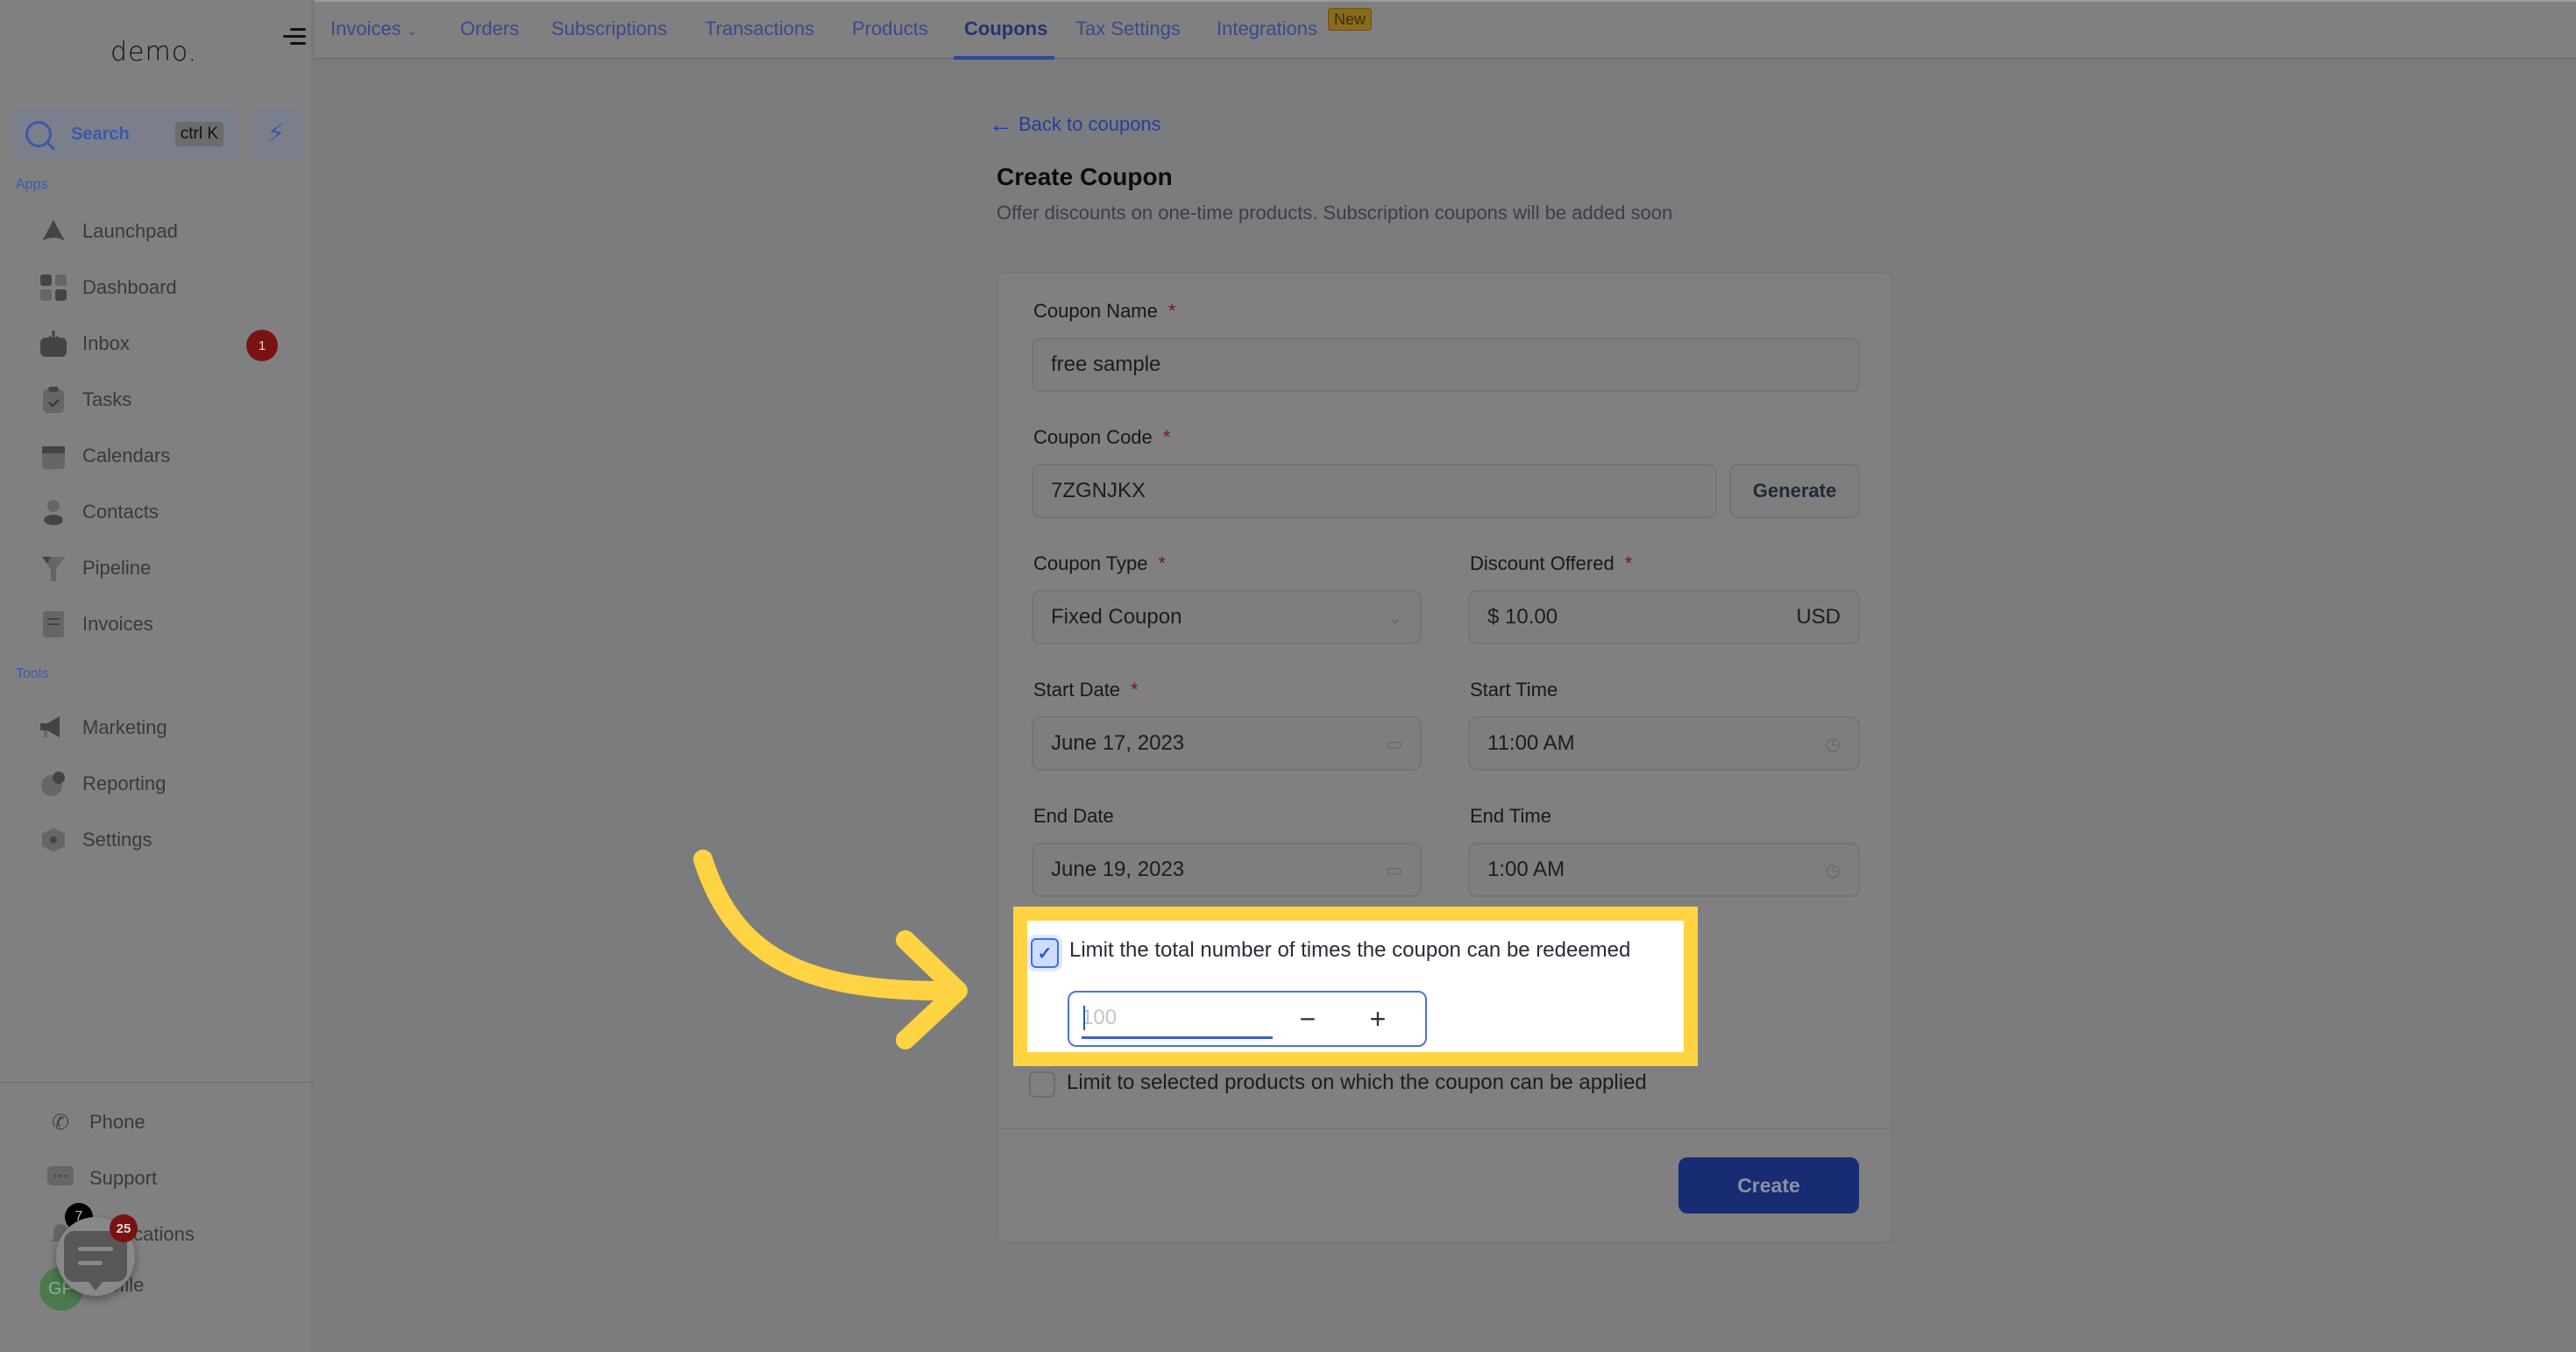  I want to click on sidebar-item-invoices: Invoices, so click(161, 624).